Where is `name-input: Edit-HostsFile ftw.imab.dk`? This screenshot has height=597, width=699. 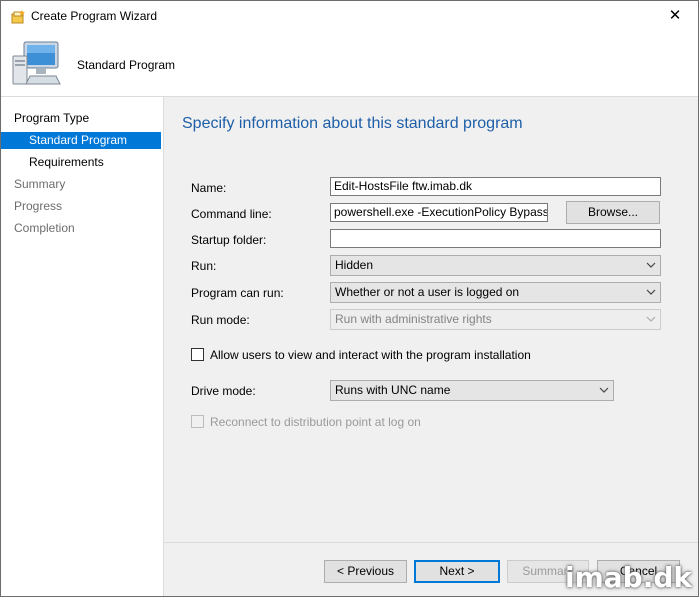
name-input: Edit-HostsFile ftw.imab.dk is located at coordinates (495, 186).